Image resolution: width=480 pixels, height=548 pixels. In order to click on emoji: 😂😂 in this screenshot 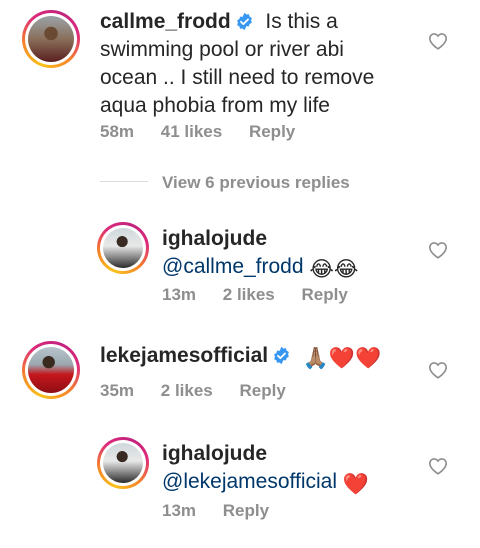, I will do `click(334, 269)`.